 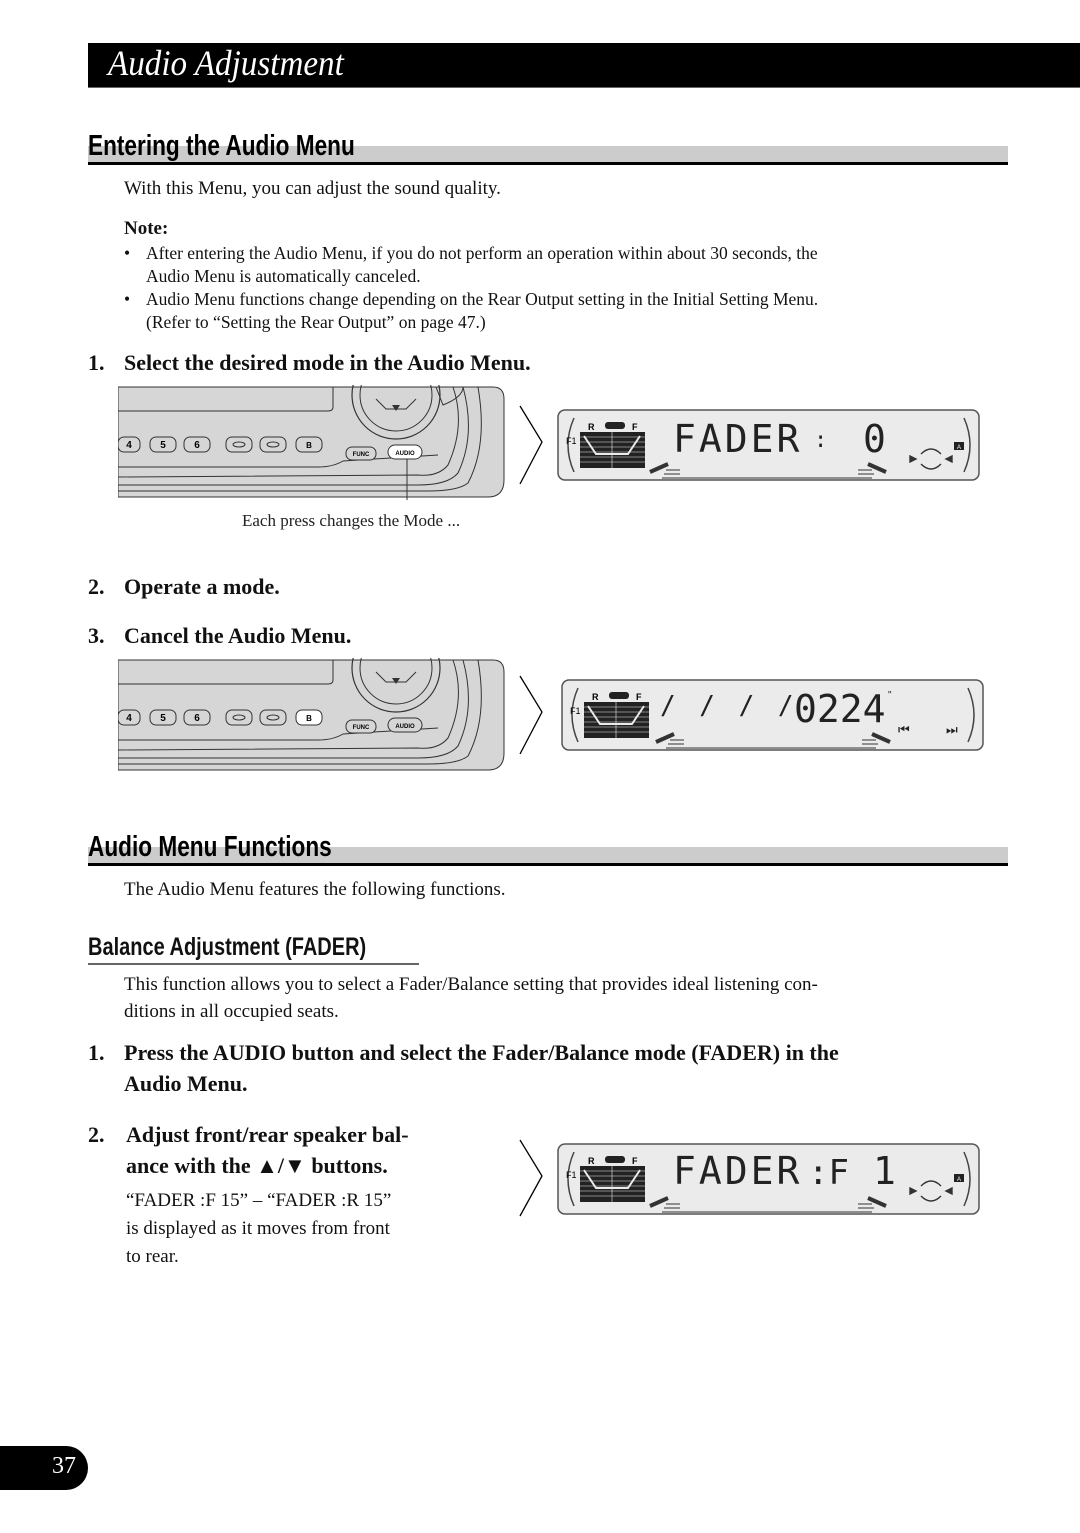 I want to click on subheading-balance-adjustment: Balance Adjustment (FADER), so click(x=262, y=949).